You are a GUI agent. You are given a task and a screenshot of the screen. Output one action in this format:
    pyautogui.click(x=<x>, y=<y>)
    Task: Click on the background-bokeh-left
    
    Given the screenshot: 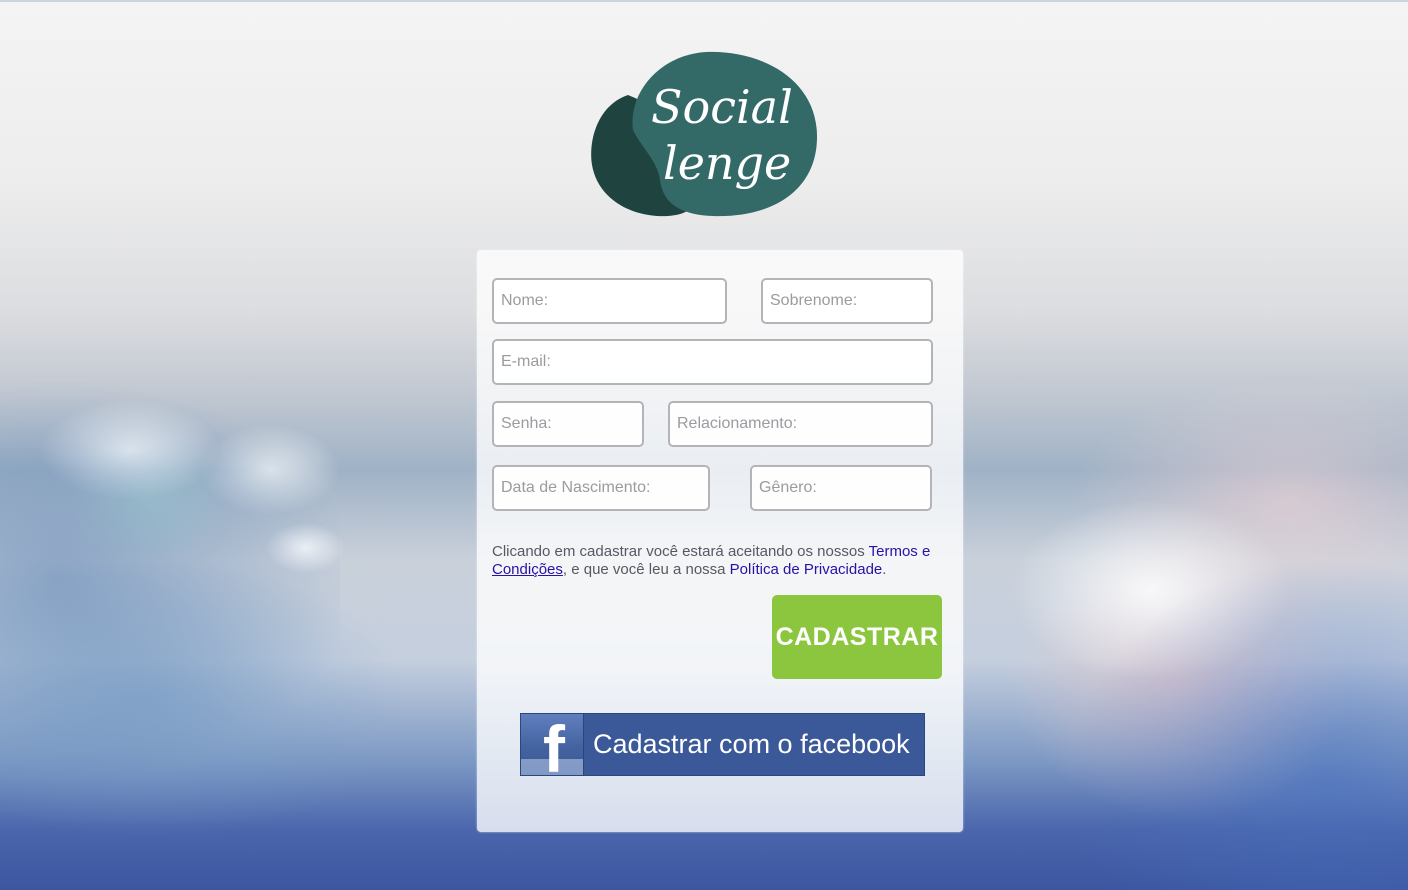 What is the action you would take?
    pyautogui.click(x=170, y=590)
    